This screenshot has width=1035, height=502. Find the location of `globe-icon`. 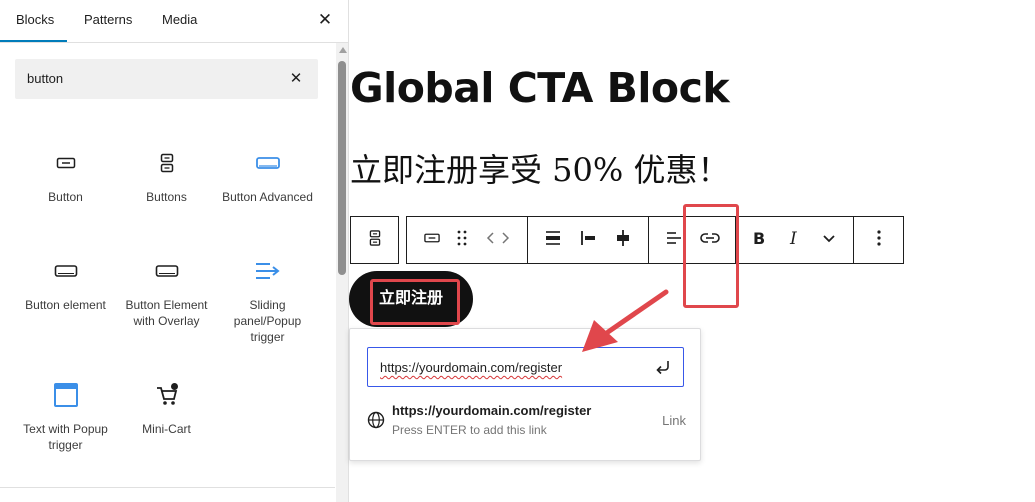

globe-icon is located at coordinates (376, 420).